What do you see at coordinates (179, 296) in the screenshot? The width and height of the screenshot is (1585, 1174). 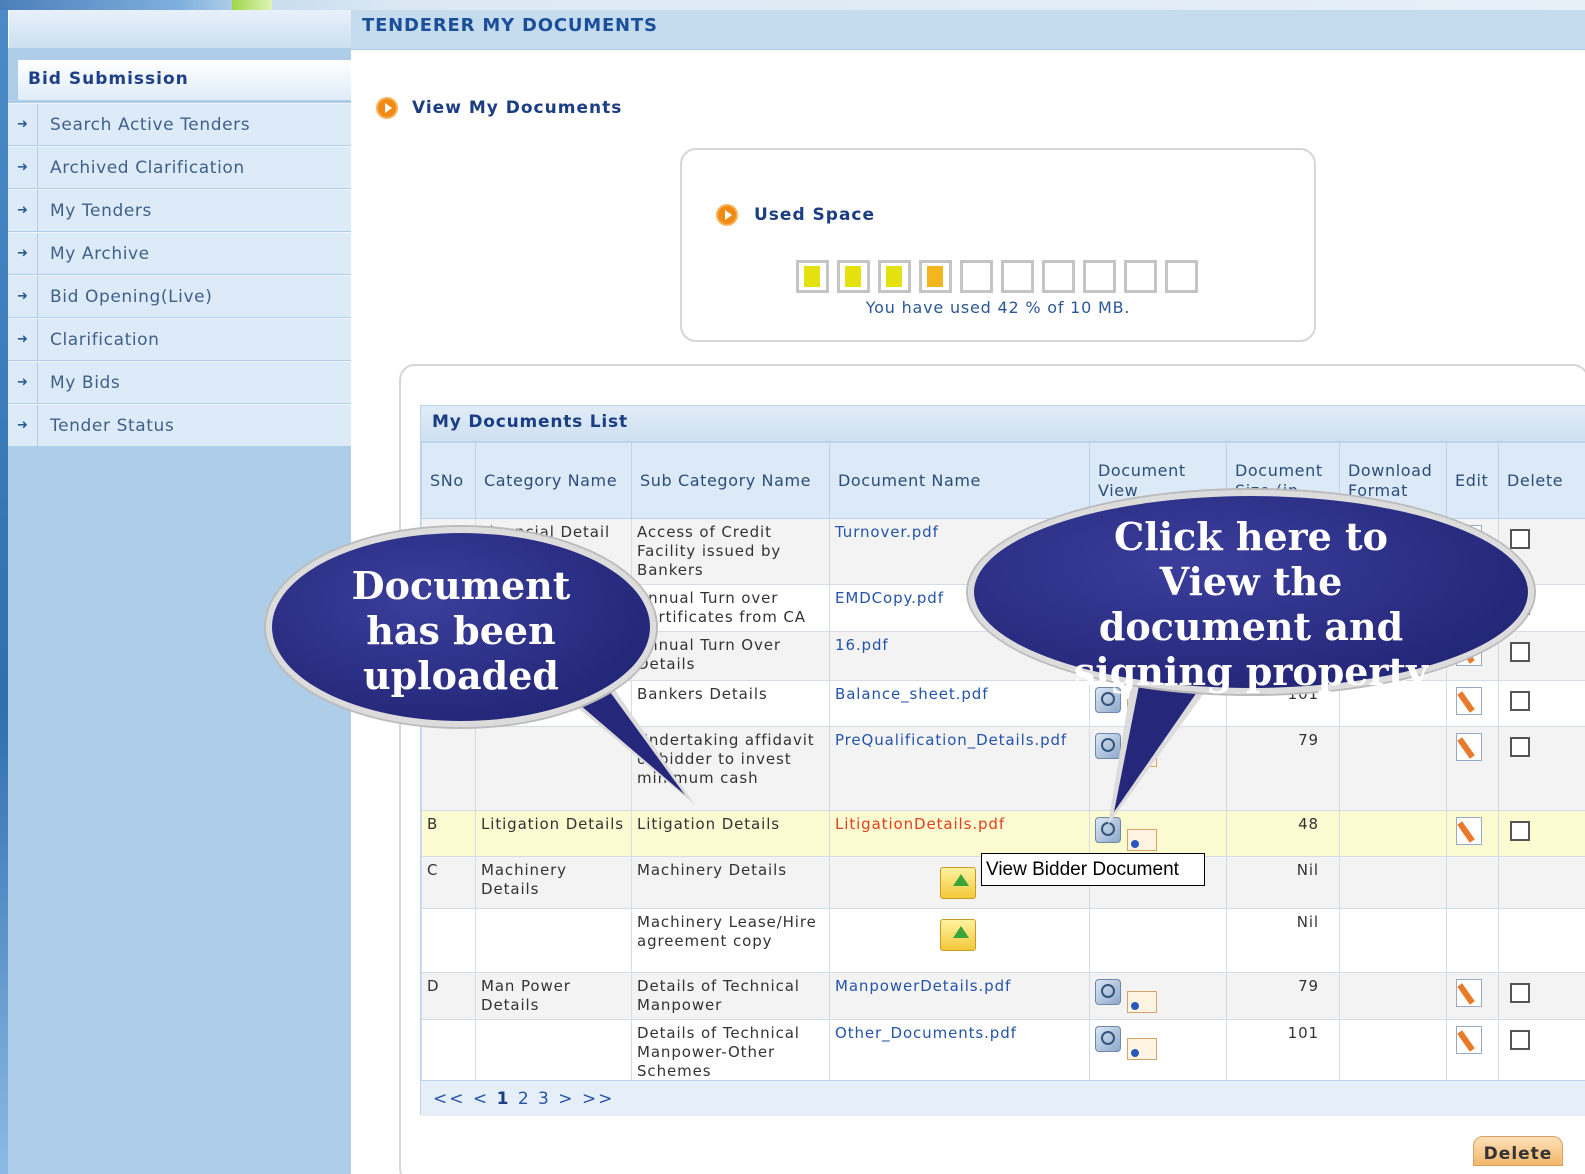 I see `sidebar-item: ➜ Bid Opening(Live)` at bounding box center [179, 296].